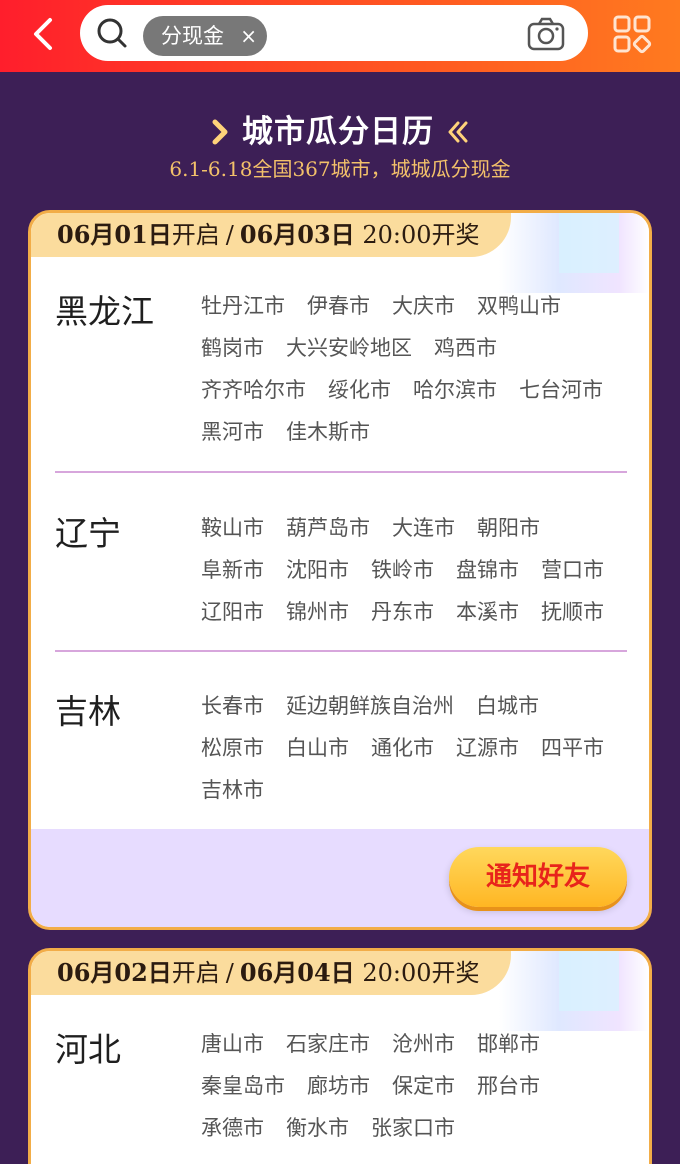  What do you see at coordinates (538, 877) in the screenshot?
I see `notify-friends-button: 通知好友` at bounding box center [538, 877].